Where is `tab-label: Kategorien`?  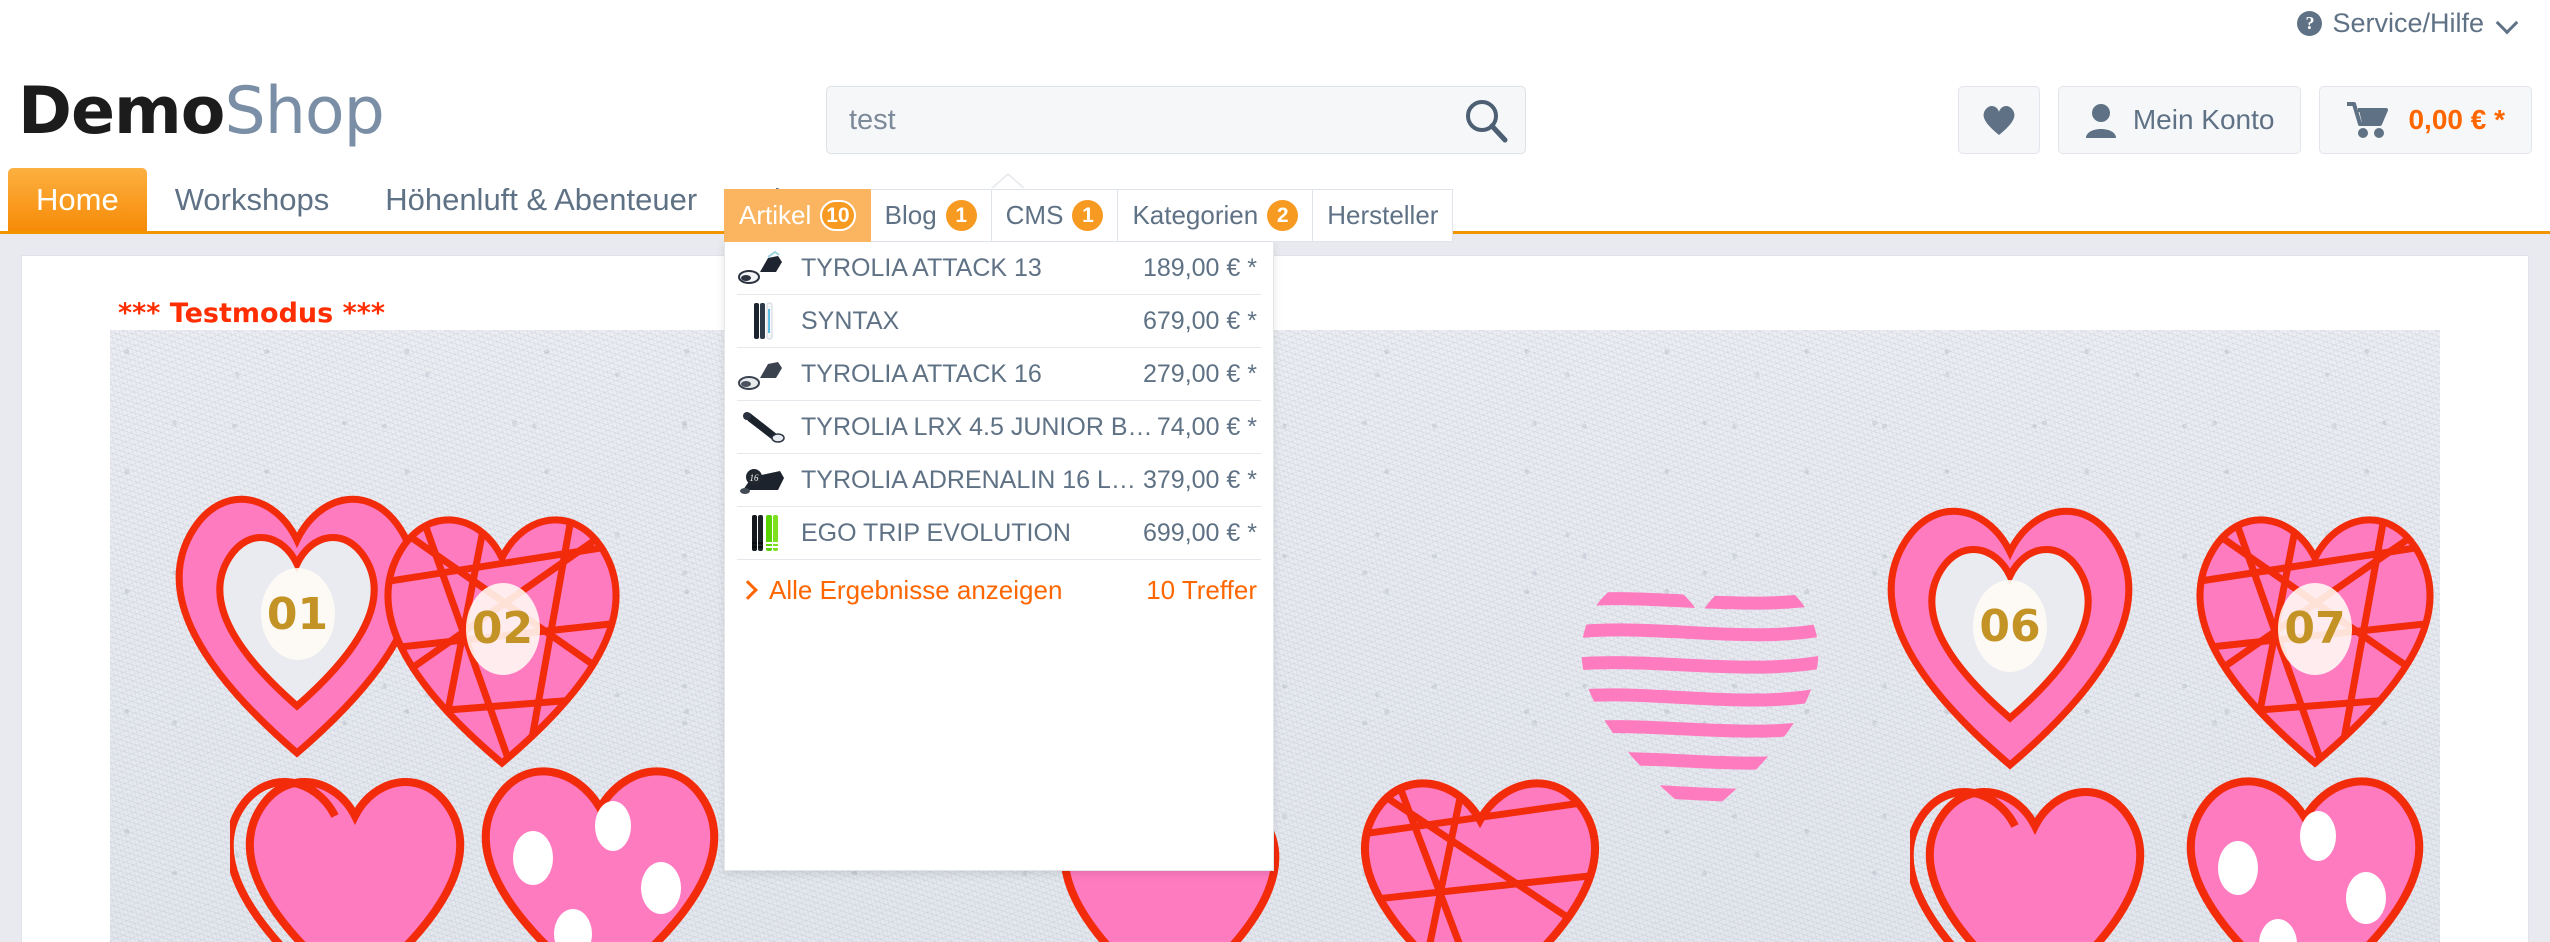 tab-label: Kategorien is located at coordinates (1195, 215).